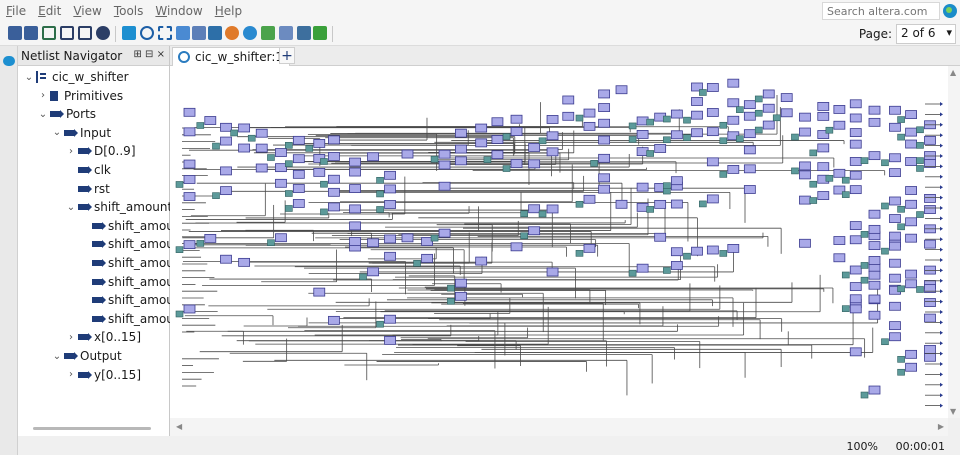 This screenshot has height=455, width=960. Describe the element at coordinates (881, 11) in the screenshot. I see `search-input` at that location.